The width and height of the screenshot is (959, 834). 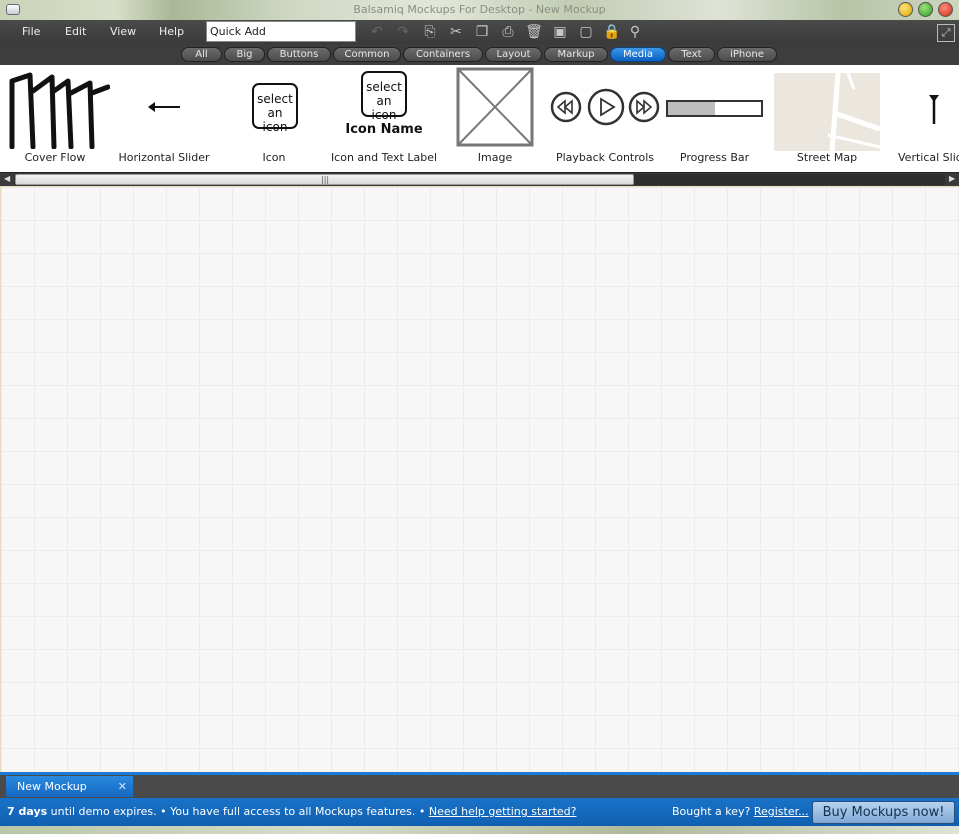 I want to click on document-tab-bar: New Mockup ✕, so click(x=479, y=785).